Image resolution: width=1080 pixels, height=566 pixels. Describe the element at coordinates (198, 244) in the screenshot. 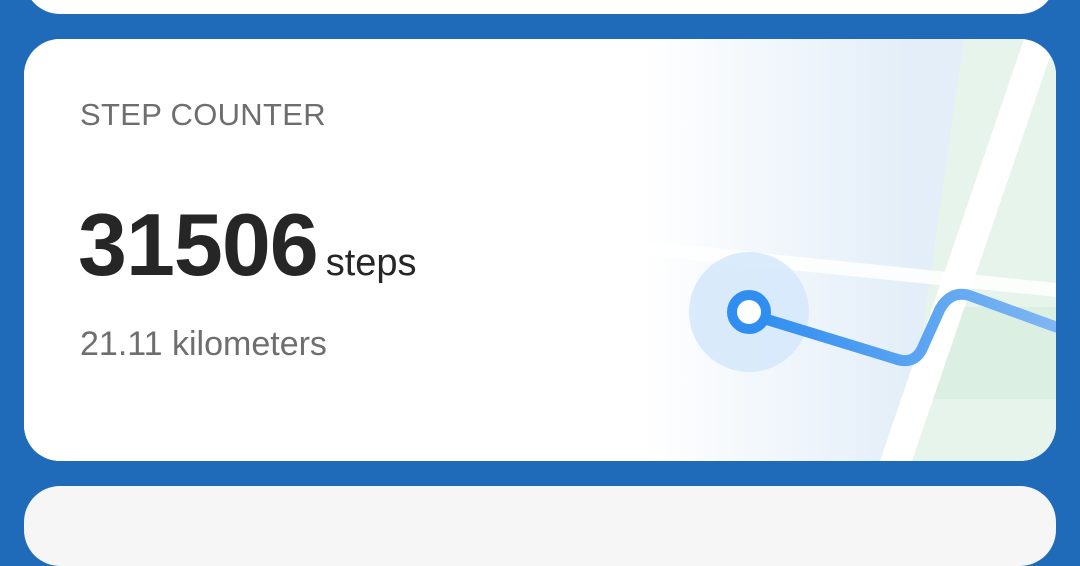

I see `steps-count: 31506` at that location.